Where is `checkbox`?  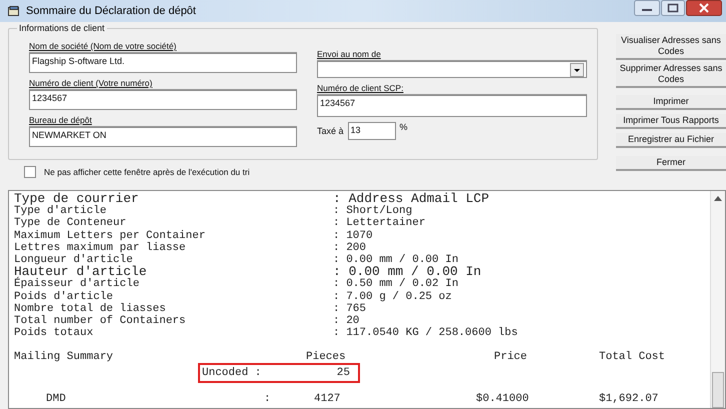 checkbox is located at coordinates (30, 172).